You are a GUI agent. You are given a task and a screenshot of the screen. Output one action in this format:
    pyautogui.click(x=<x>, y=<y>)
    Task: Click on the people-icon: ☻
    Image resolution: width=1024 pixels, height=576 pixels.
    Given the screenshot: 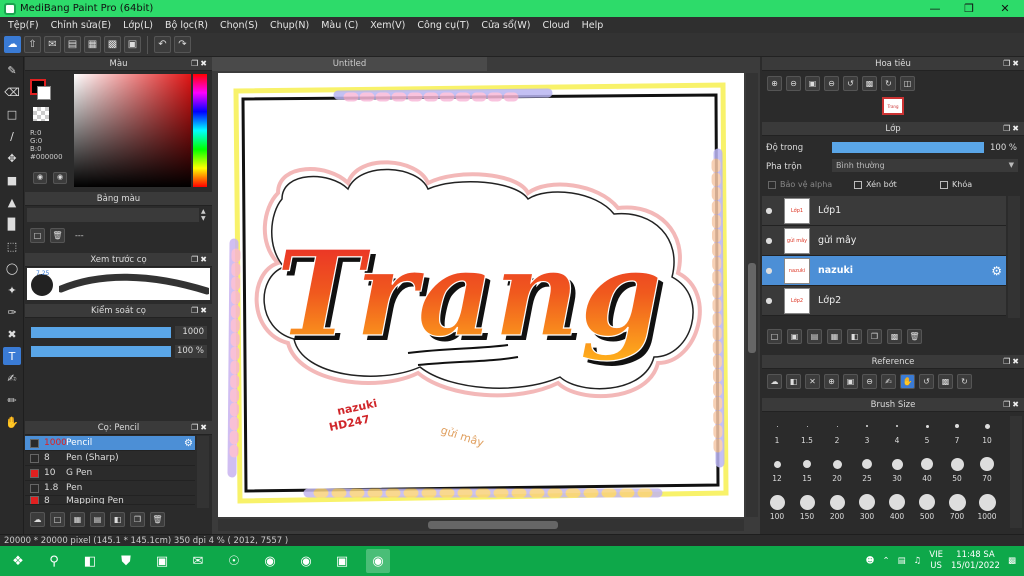 What is the action you would take?
    pyautogui.click(x=870, y=561)
    